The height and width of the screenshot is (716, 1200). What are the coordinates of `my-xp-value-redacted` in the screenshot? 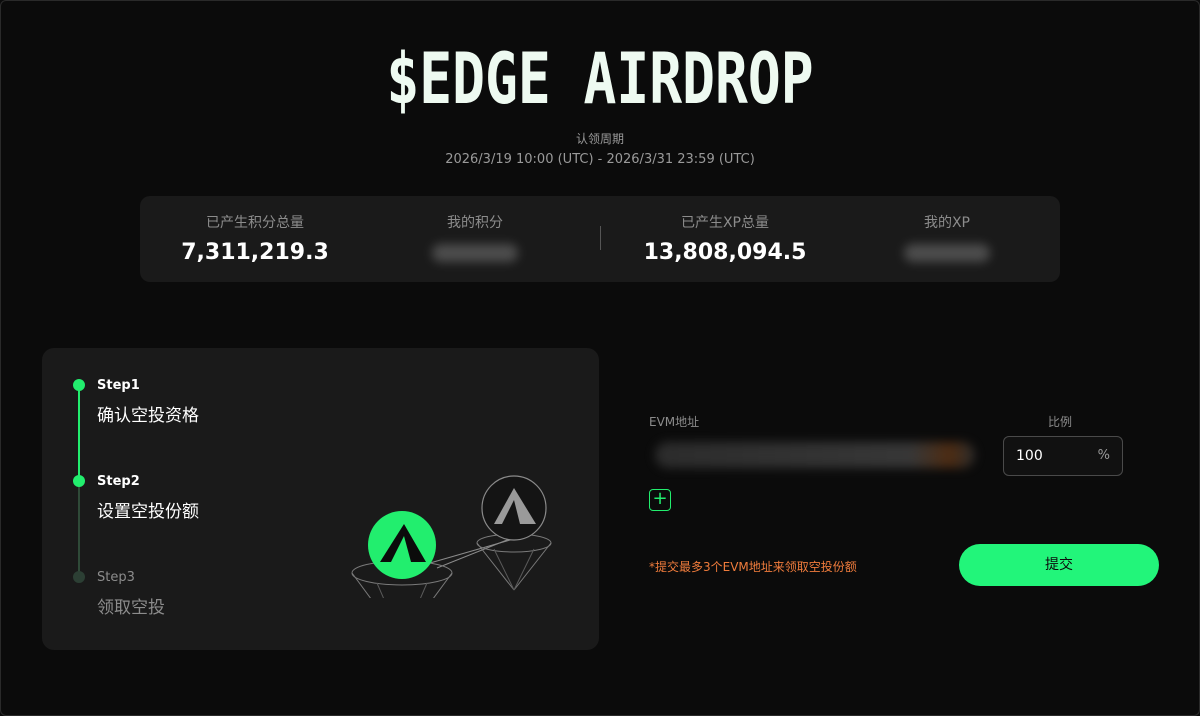 It's located at (947, 253).